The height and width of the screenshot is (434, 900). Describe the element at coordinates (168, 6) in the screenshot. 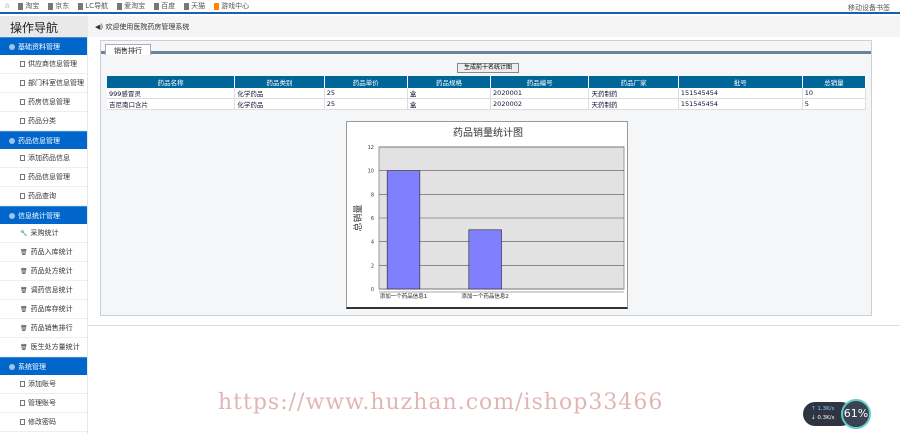

I see `bookmark-label: 百度` at that location.